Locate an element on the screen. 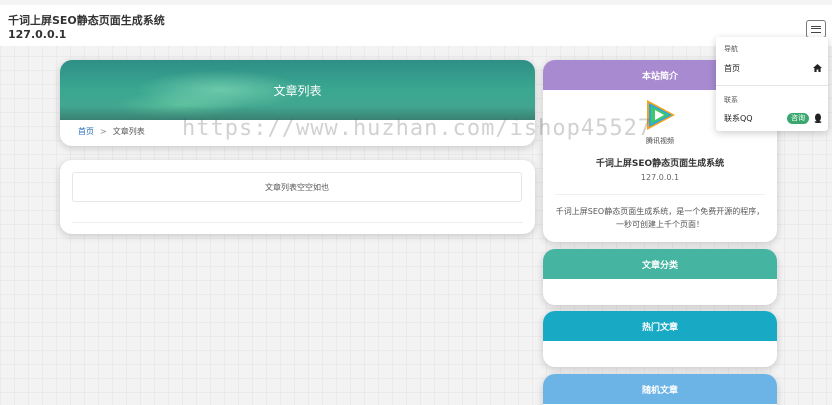 The image size is (832, 405). random-articles-card: 随机文章 is located at coordinates (660, 389).